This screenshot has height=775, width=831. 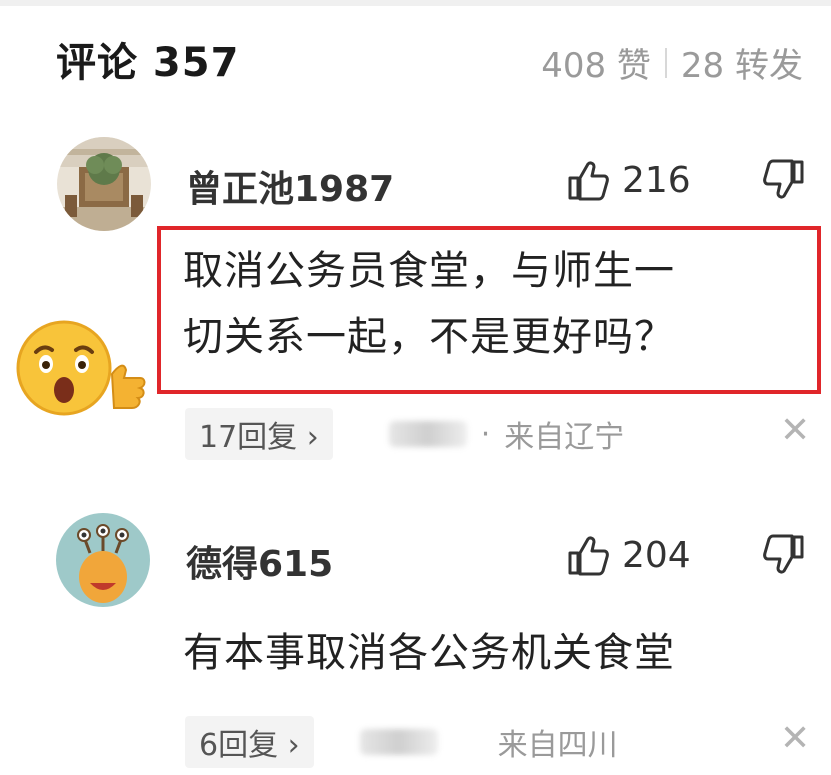 What do you see at coordinates (259, 561) in the screenshot?
I see `comment-username: 德得615` at bounding box center [259, 561].